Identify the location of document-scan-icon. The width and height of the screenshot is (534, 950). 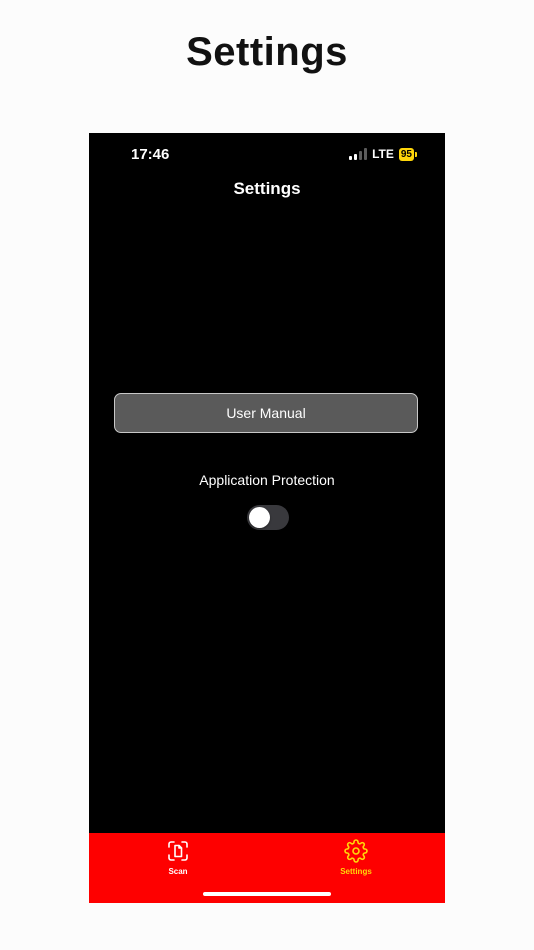
(178, 851).